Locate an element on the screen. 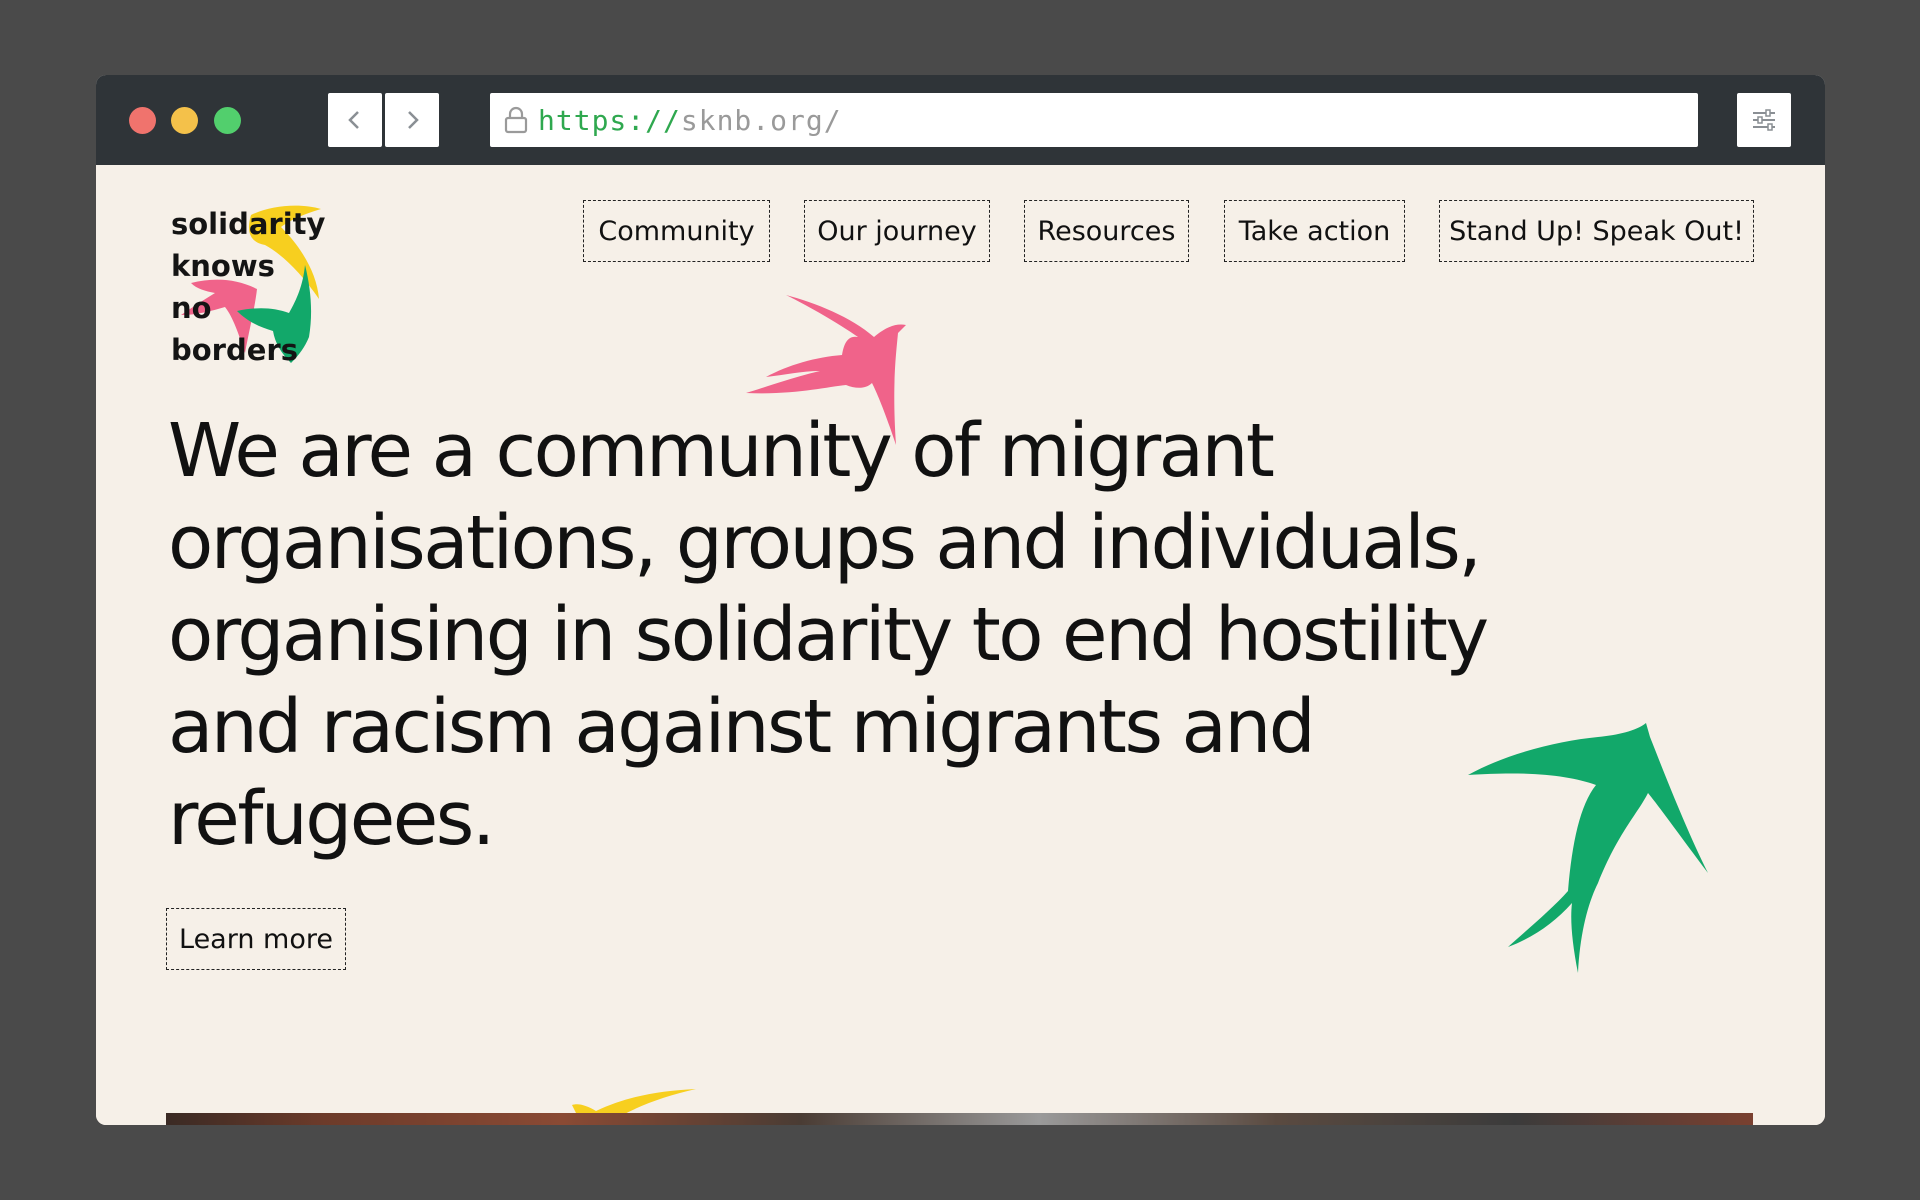 This screenshot has width=1920, height=1200. logo-line: solidarity is located at coordinates (248, 224).